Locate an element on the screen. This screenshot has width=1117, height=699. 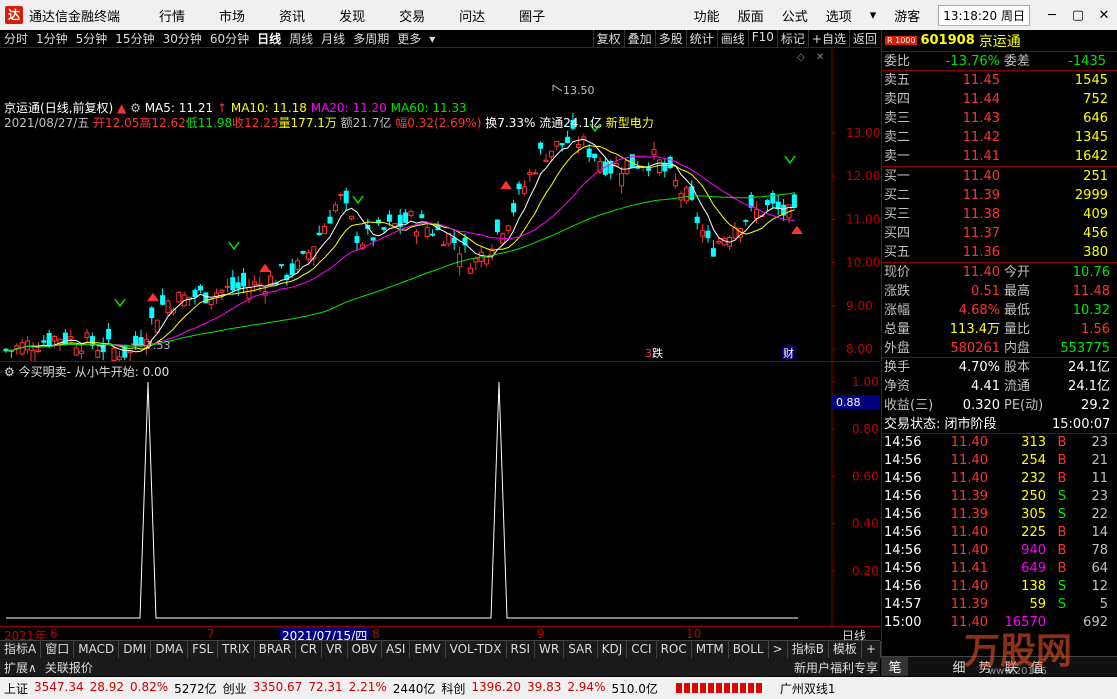
related-quotes-button: 关联报价 is located at coordinates (69, 667).